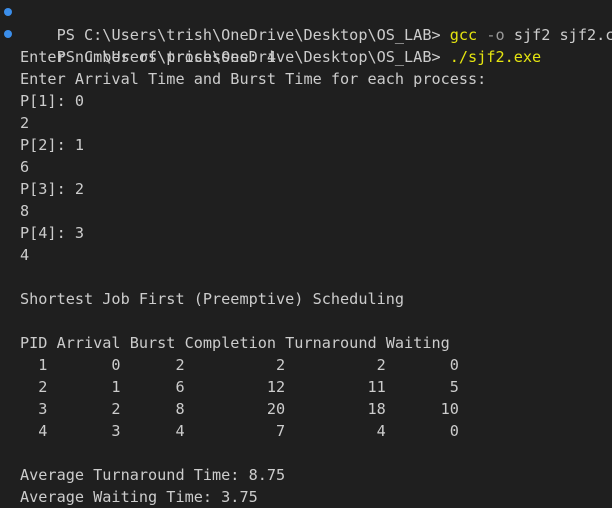  What do you see at coordinates (25, 123) in the screenshot?
I see `output-line: 2` at bounding box center [25, 123].